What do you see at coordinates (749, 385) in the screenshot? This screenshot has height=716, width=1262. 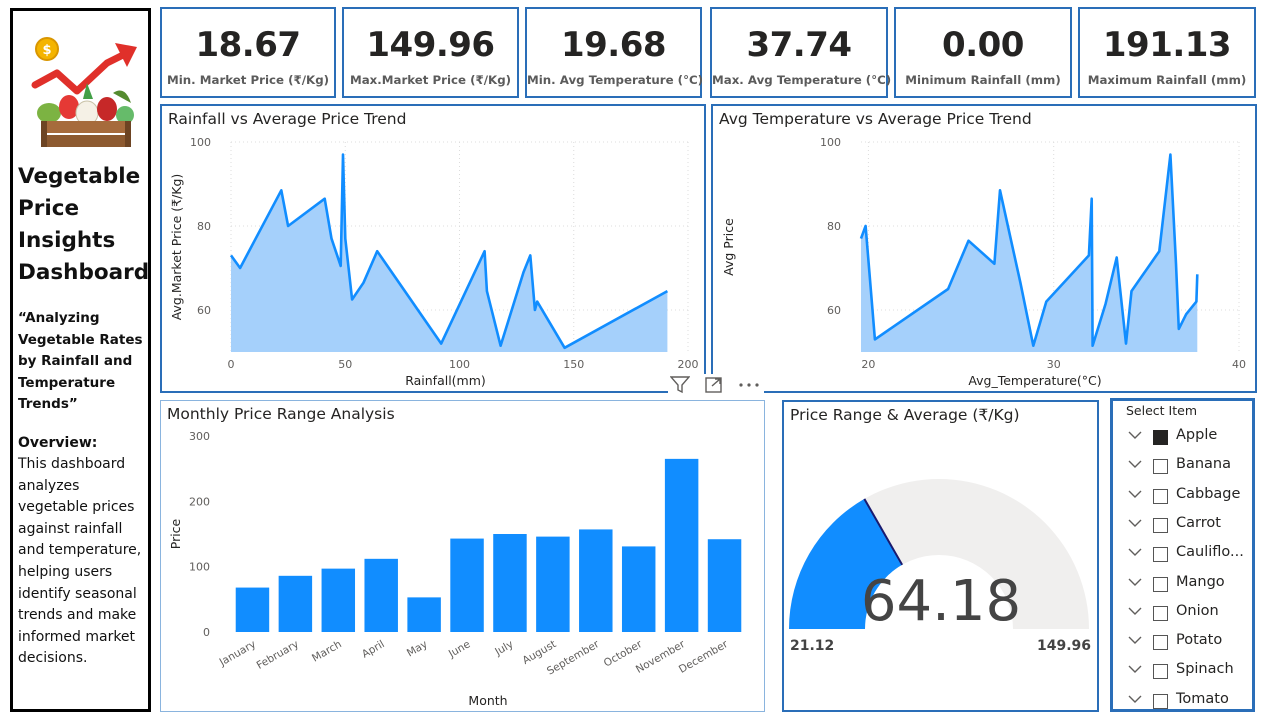 I see `more-options-icon` at bounding box center [749, 385].